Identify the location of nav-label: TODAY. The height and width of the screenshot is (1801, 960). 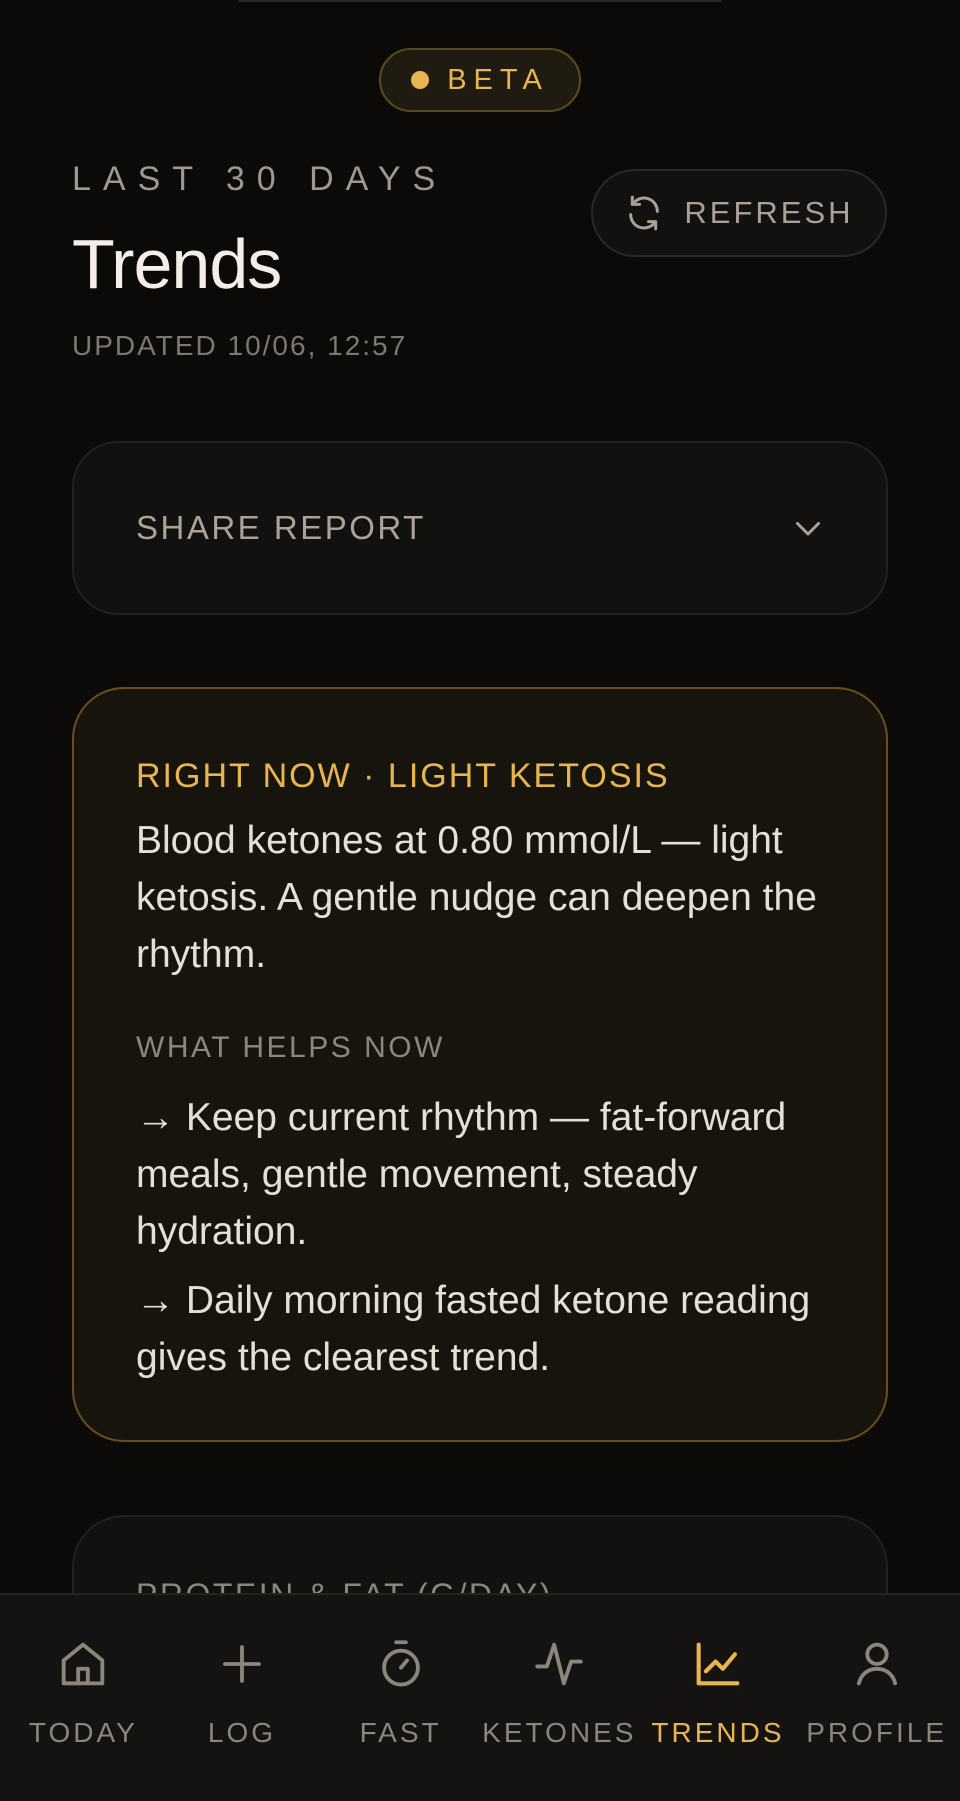
(83, 1732).